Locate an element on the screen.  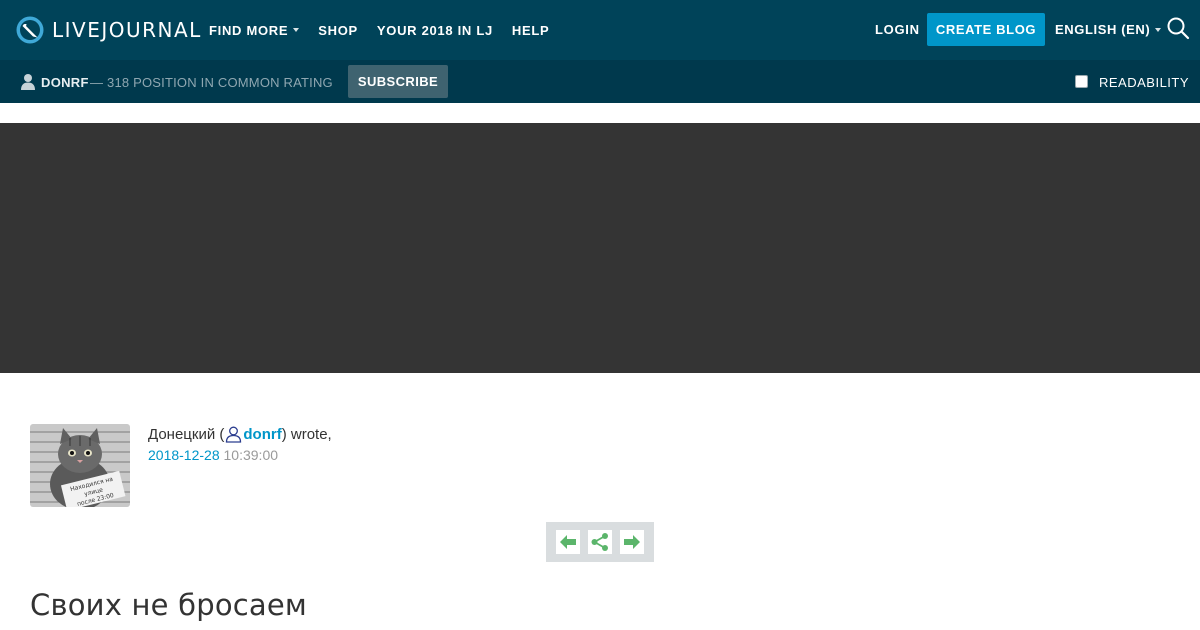
post-time: 10:39:00 is located at coordinates (251, 455).